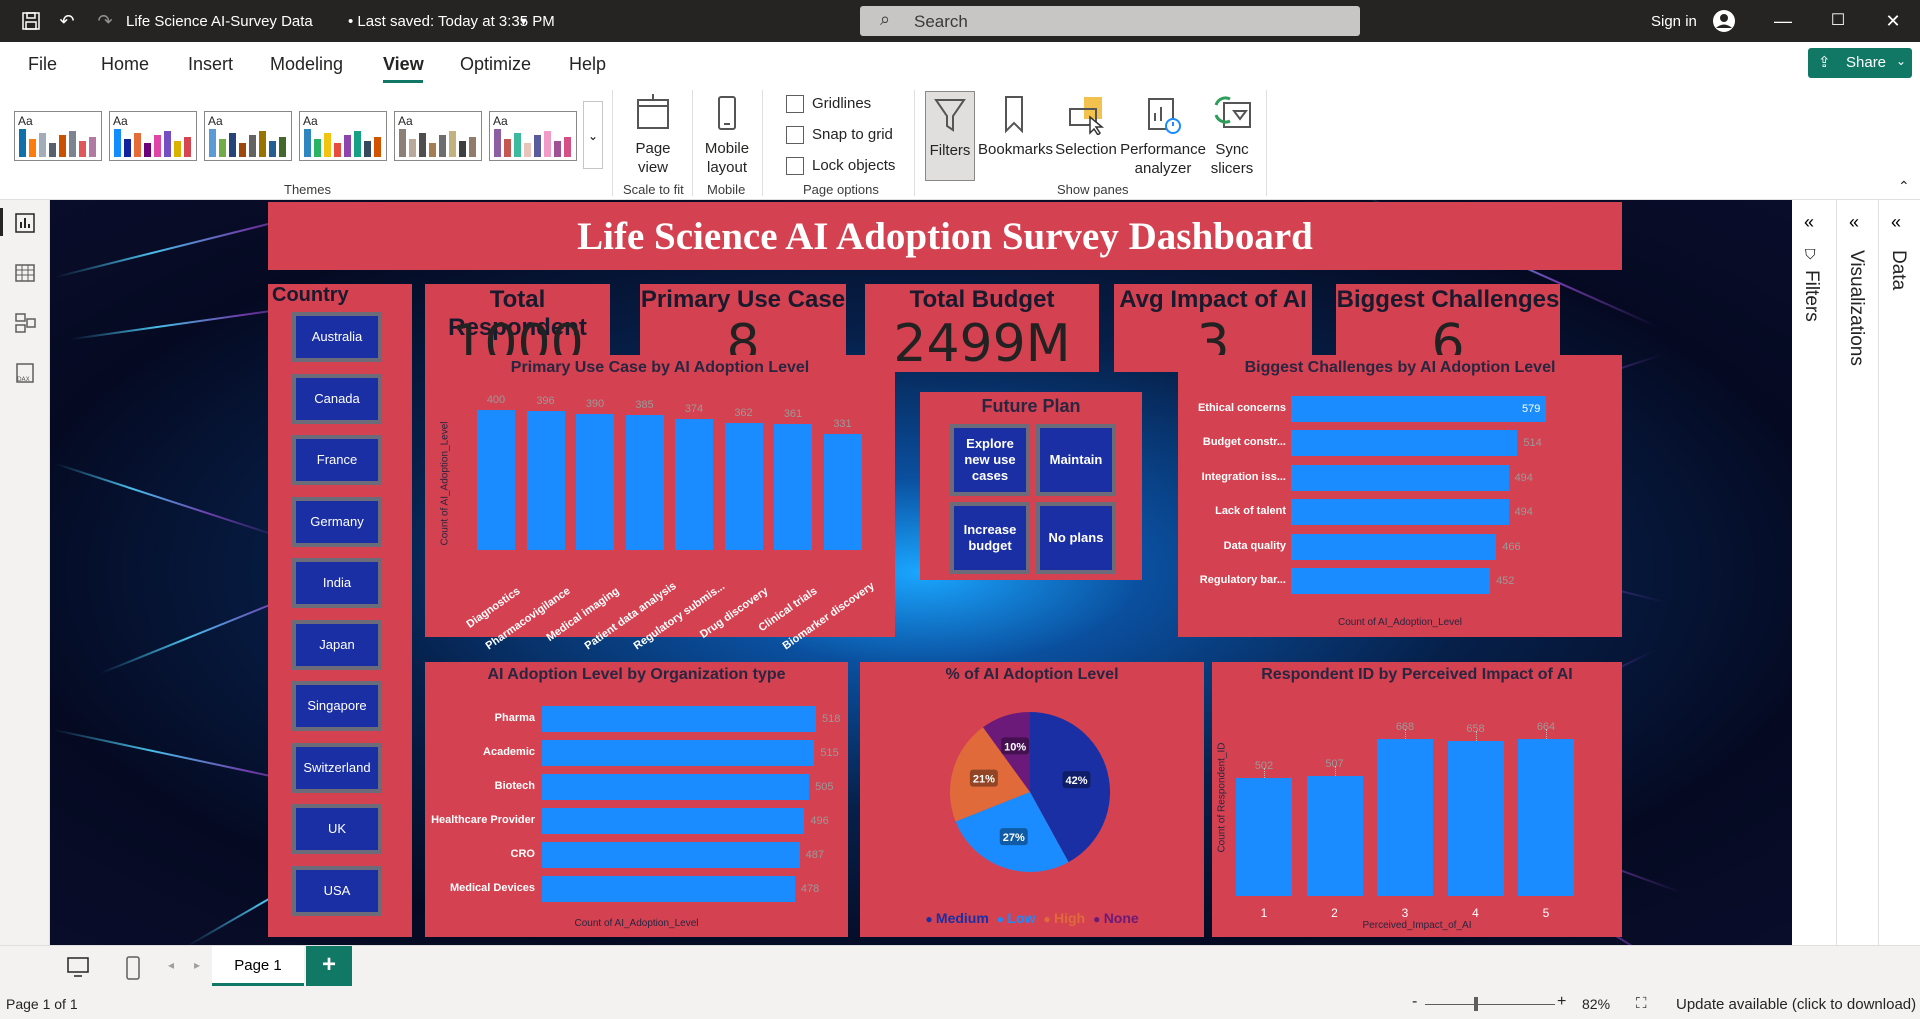  Describe the element at coordinates (337, 460) in the screenshot. I see `country-slicer-item: France` at that location.